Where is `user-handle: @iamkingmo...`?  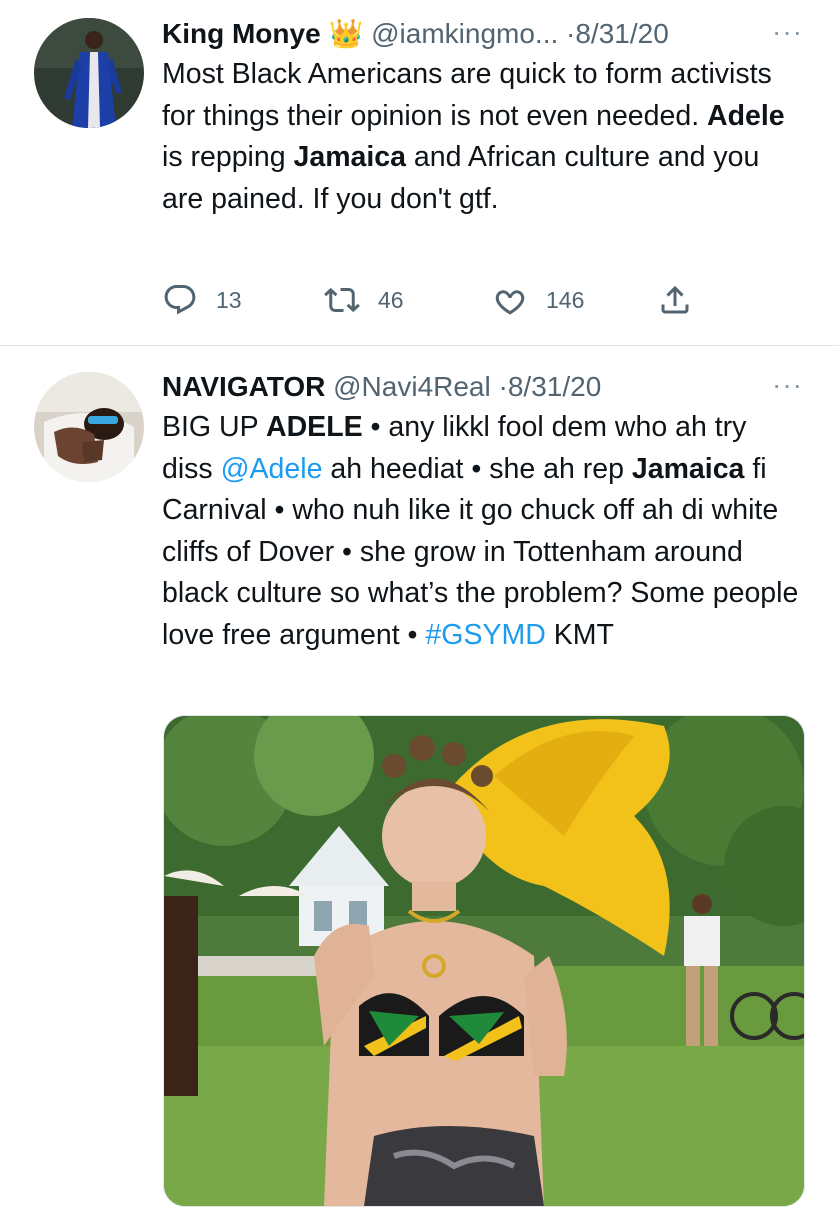 user-handle: @iamkingmo... is located at coordinates (464, 33).